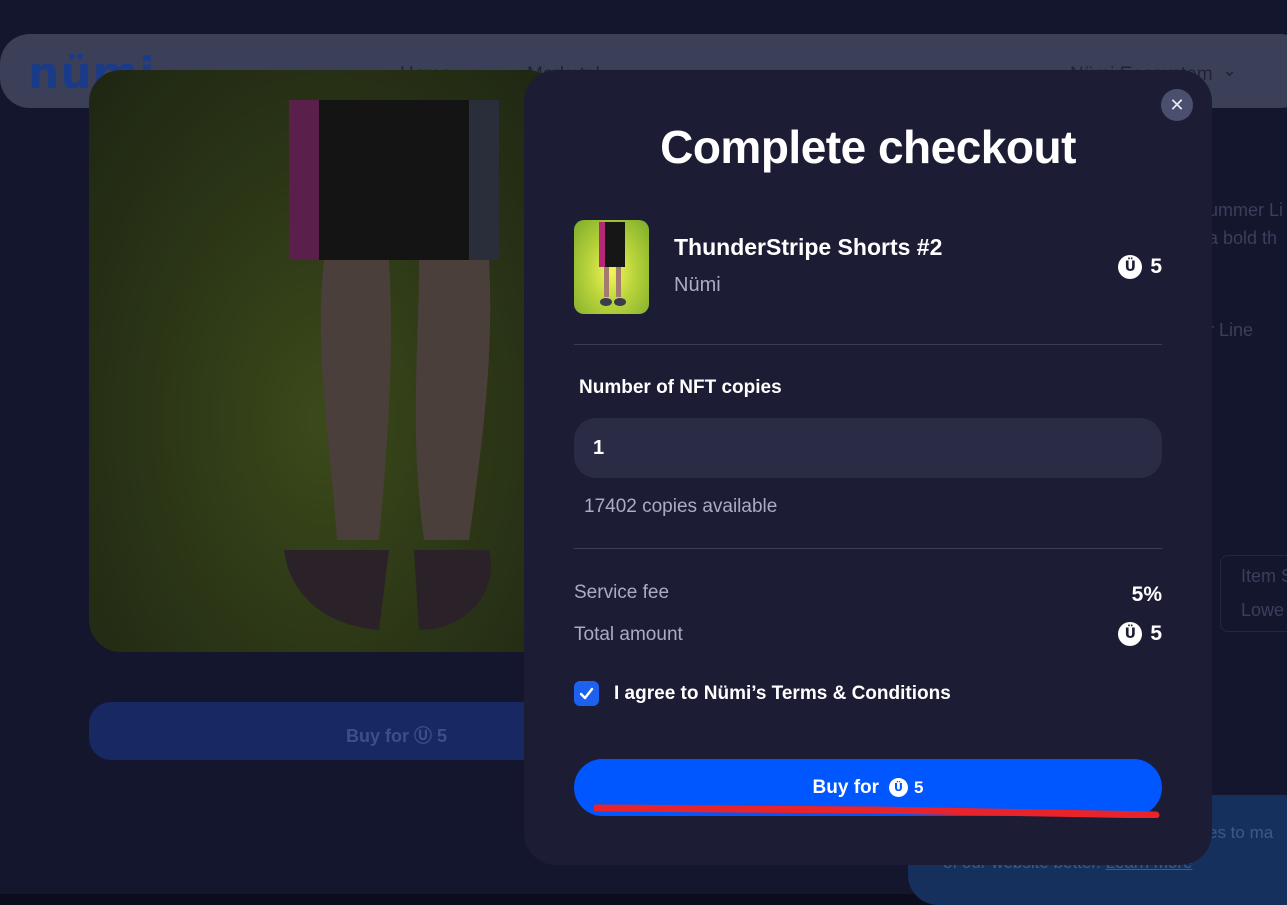  I want to click on item-creator: Nümi, so click(697, 285).